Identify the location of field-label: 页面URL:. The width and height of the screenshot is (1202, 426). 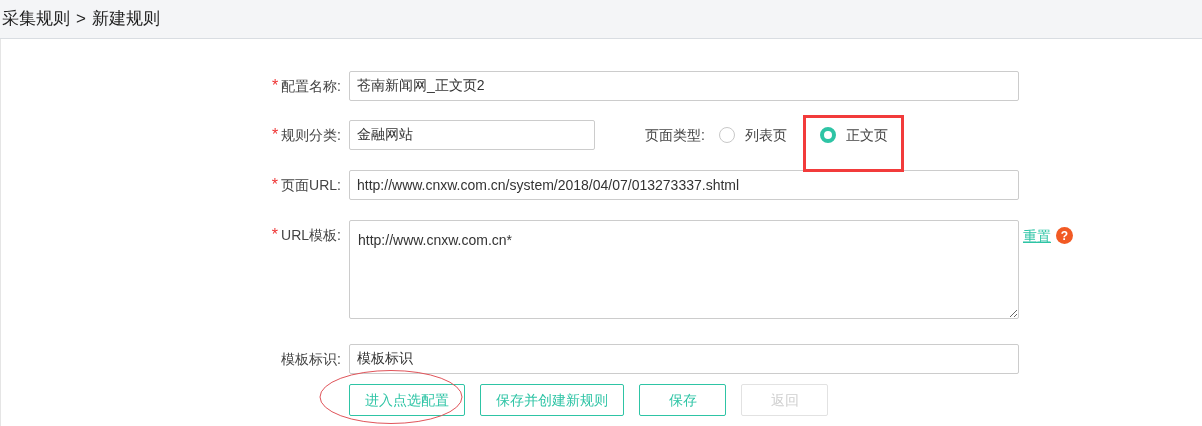
(311, 185).